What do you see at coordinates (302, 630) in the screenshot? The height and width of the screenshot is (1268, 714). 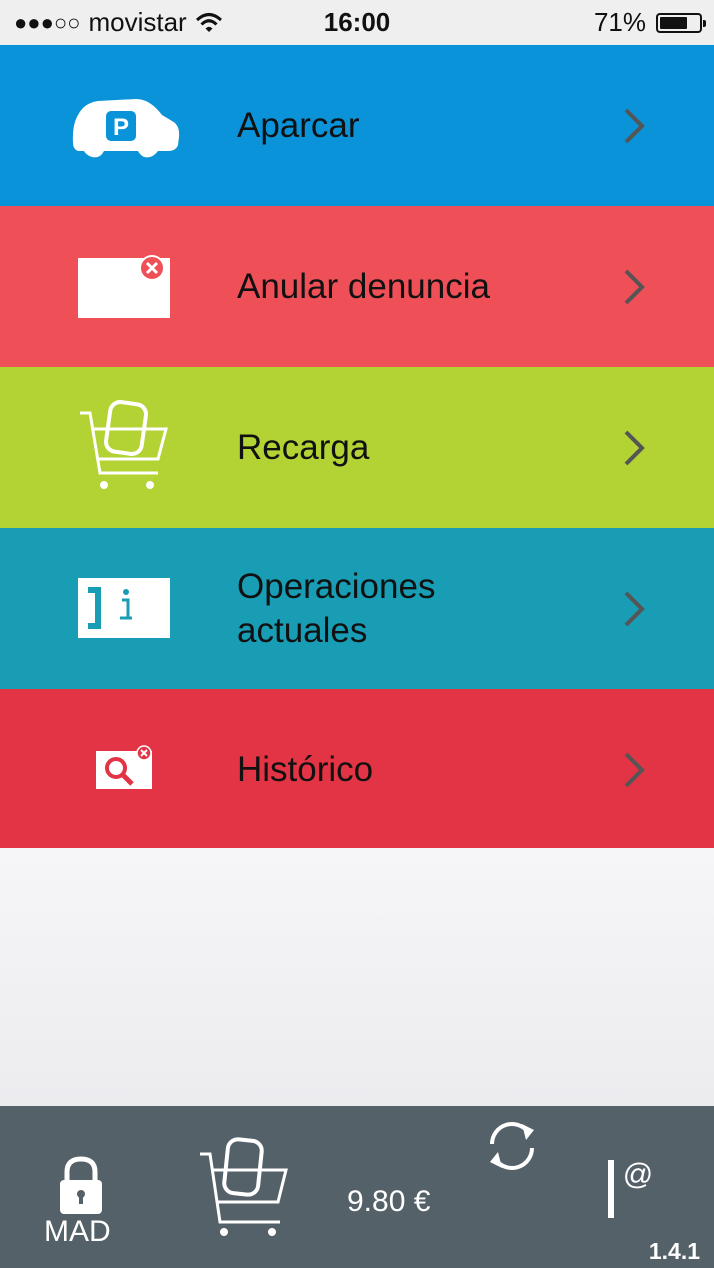 I see `menu-item-label-line2: actuales` at bounding box center [302, 630].